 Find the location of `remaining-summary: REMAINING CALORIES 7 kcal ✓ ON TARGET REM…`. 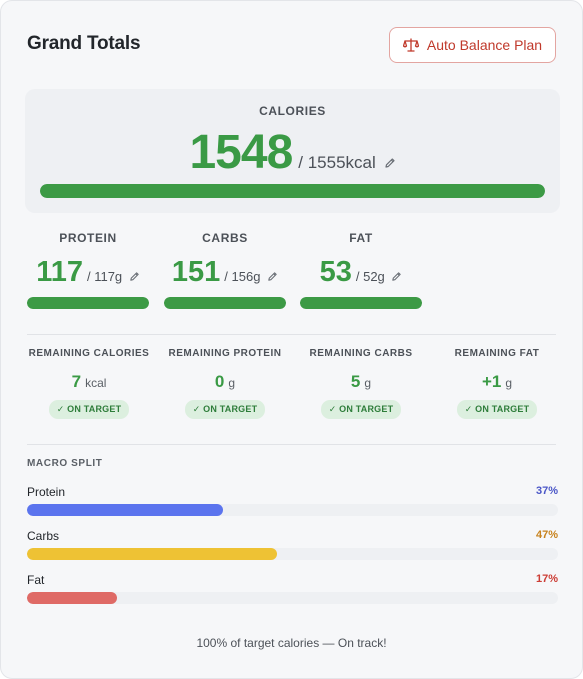

remaining-summary: REMAINING CALORIES 7 kcal ✓ ON TARGET REM… is located at coordinates (292, 387).